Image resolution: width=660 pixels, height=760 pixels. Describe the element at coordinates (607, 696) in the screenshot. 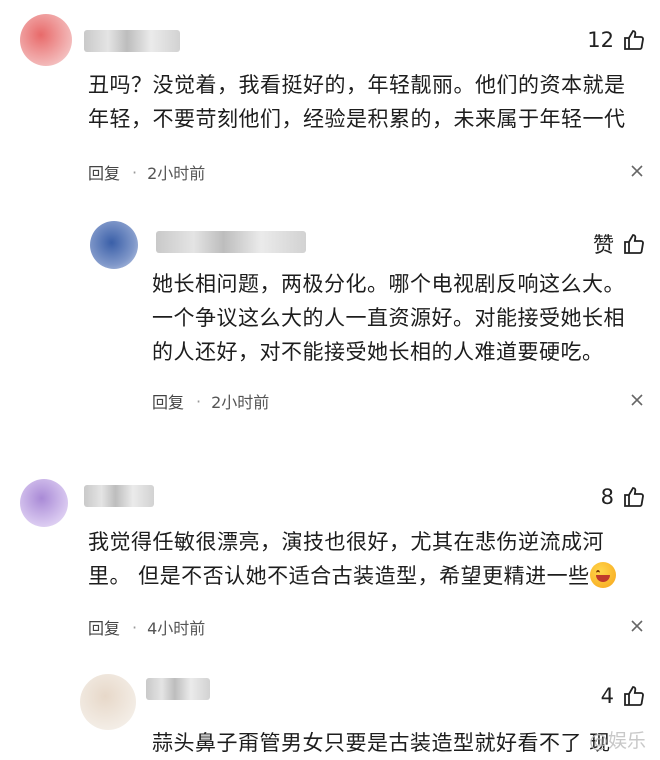

I see `like-count: 4` at that location.